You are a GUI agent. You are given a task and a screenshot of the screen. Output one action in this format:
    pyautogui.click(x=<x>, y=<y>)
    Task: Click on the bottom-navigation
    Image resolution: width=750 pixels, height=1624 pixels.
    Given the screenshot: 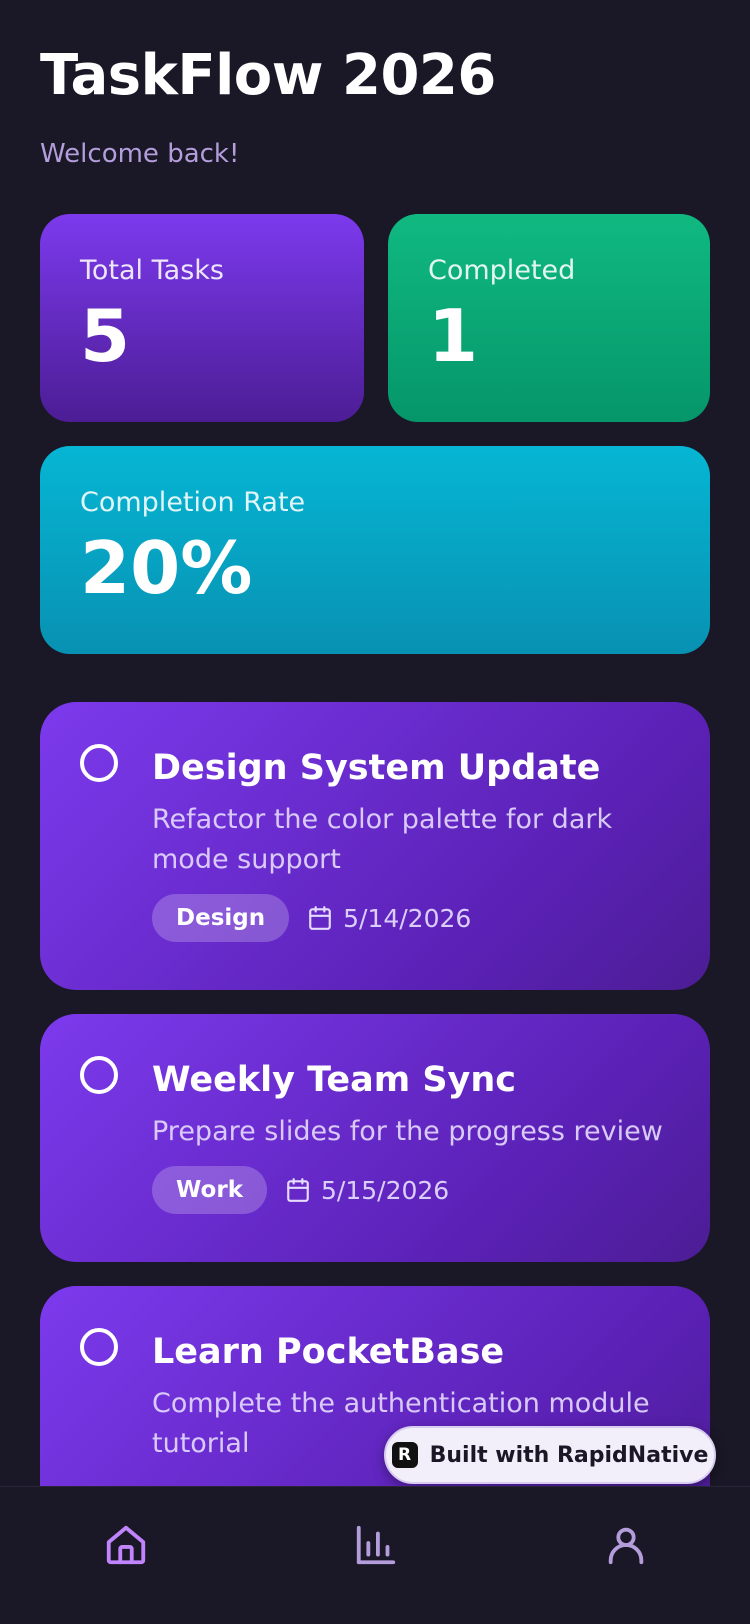 What is the action you would take?
    pyautogui.click(x=375, y=1555)
    